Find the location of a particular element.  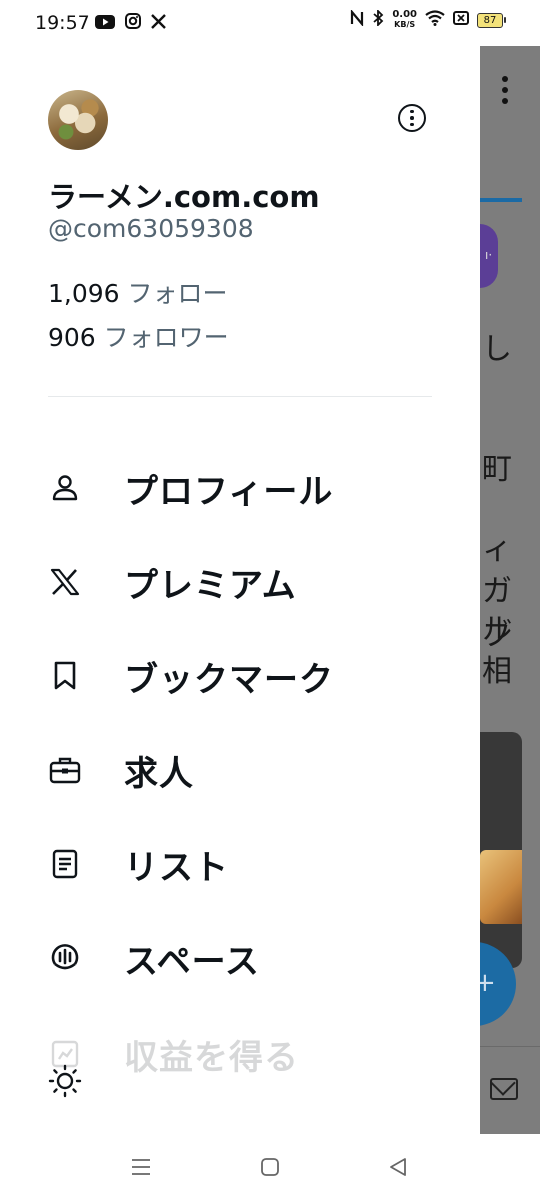

account-more-button is located at coordinates (412, 118).